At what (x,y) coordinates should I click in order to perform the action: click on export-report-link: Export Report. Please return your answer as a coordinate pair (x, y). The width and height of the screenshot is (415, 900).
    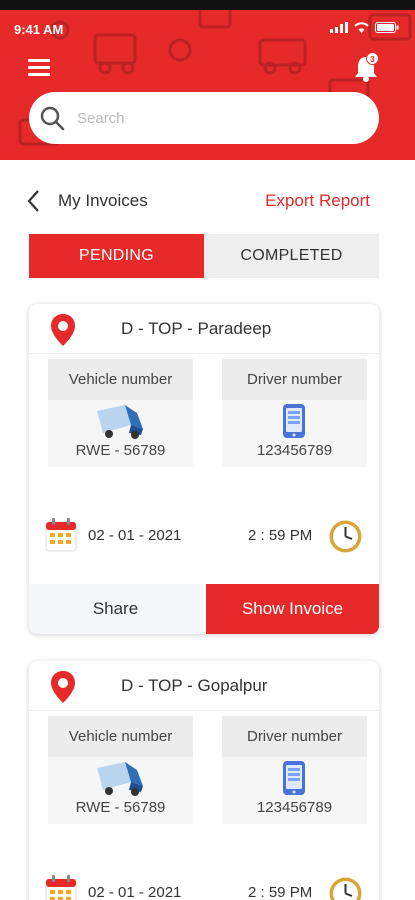
    Looking at the image, I should click on (317, 201).